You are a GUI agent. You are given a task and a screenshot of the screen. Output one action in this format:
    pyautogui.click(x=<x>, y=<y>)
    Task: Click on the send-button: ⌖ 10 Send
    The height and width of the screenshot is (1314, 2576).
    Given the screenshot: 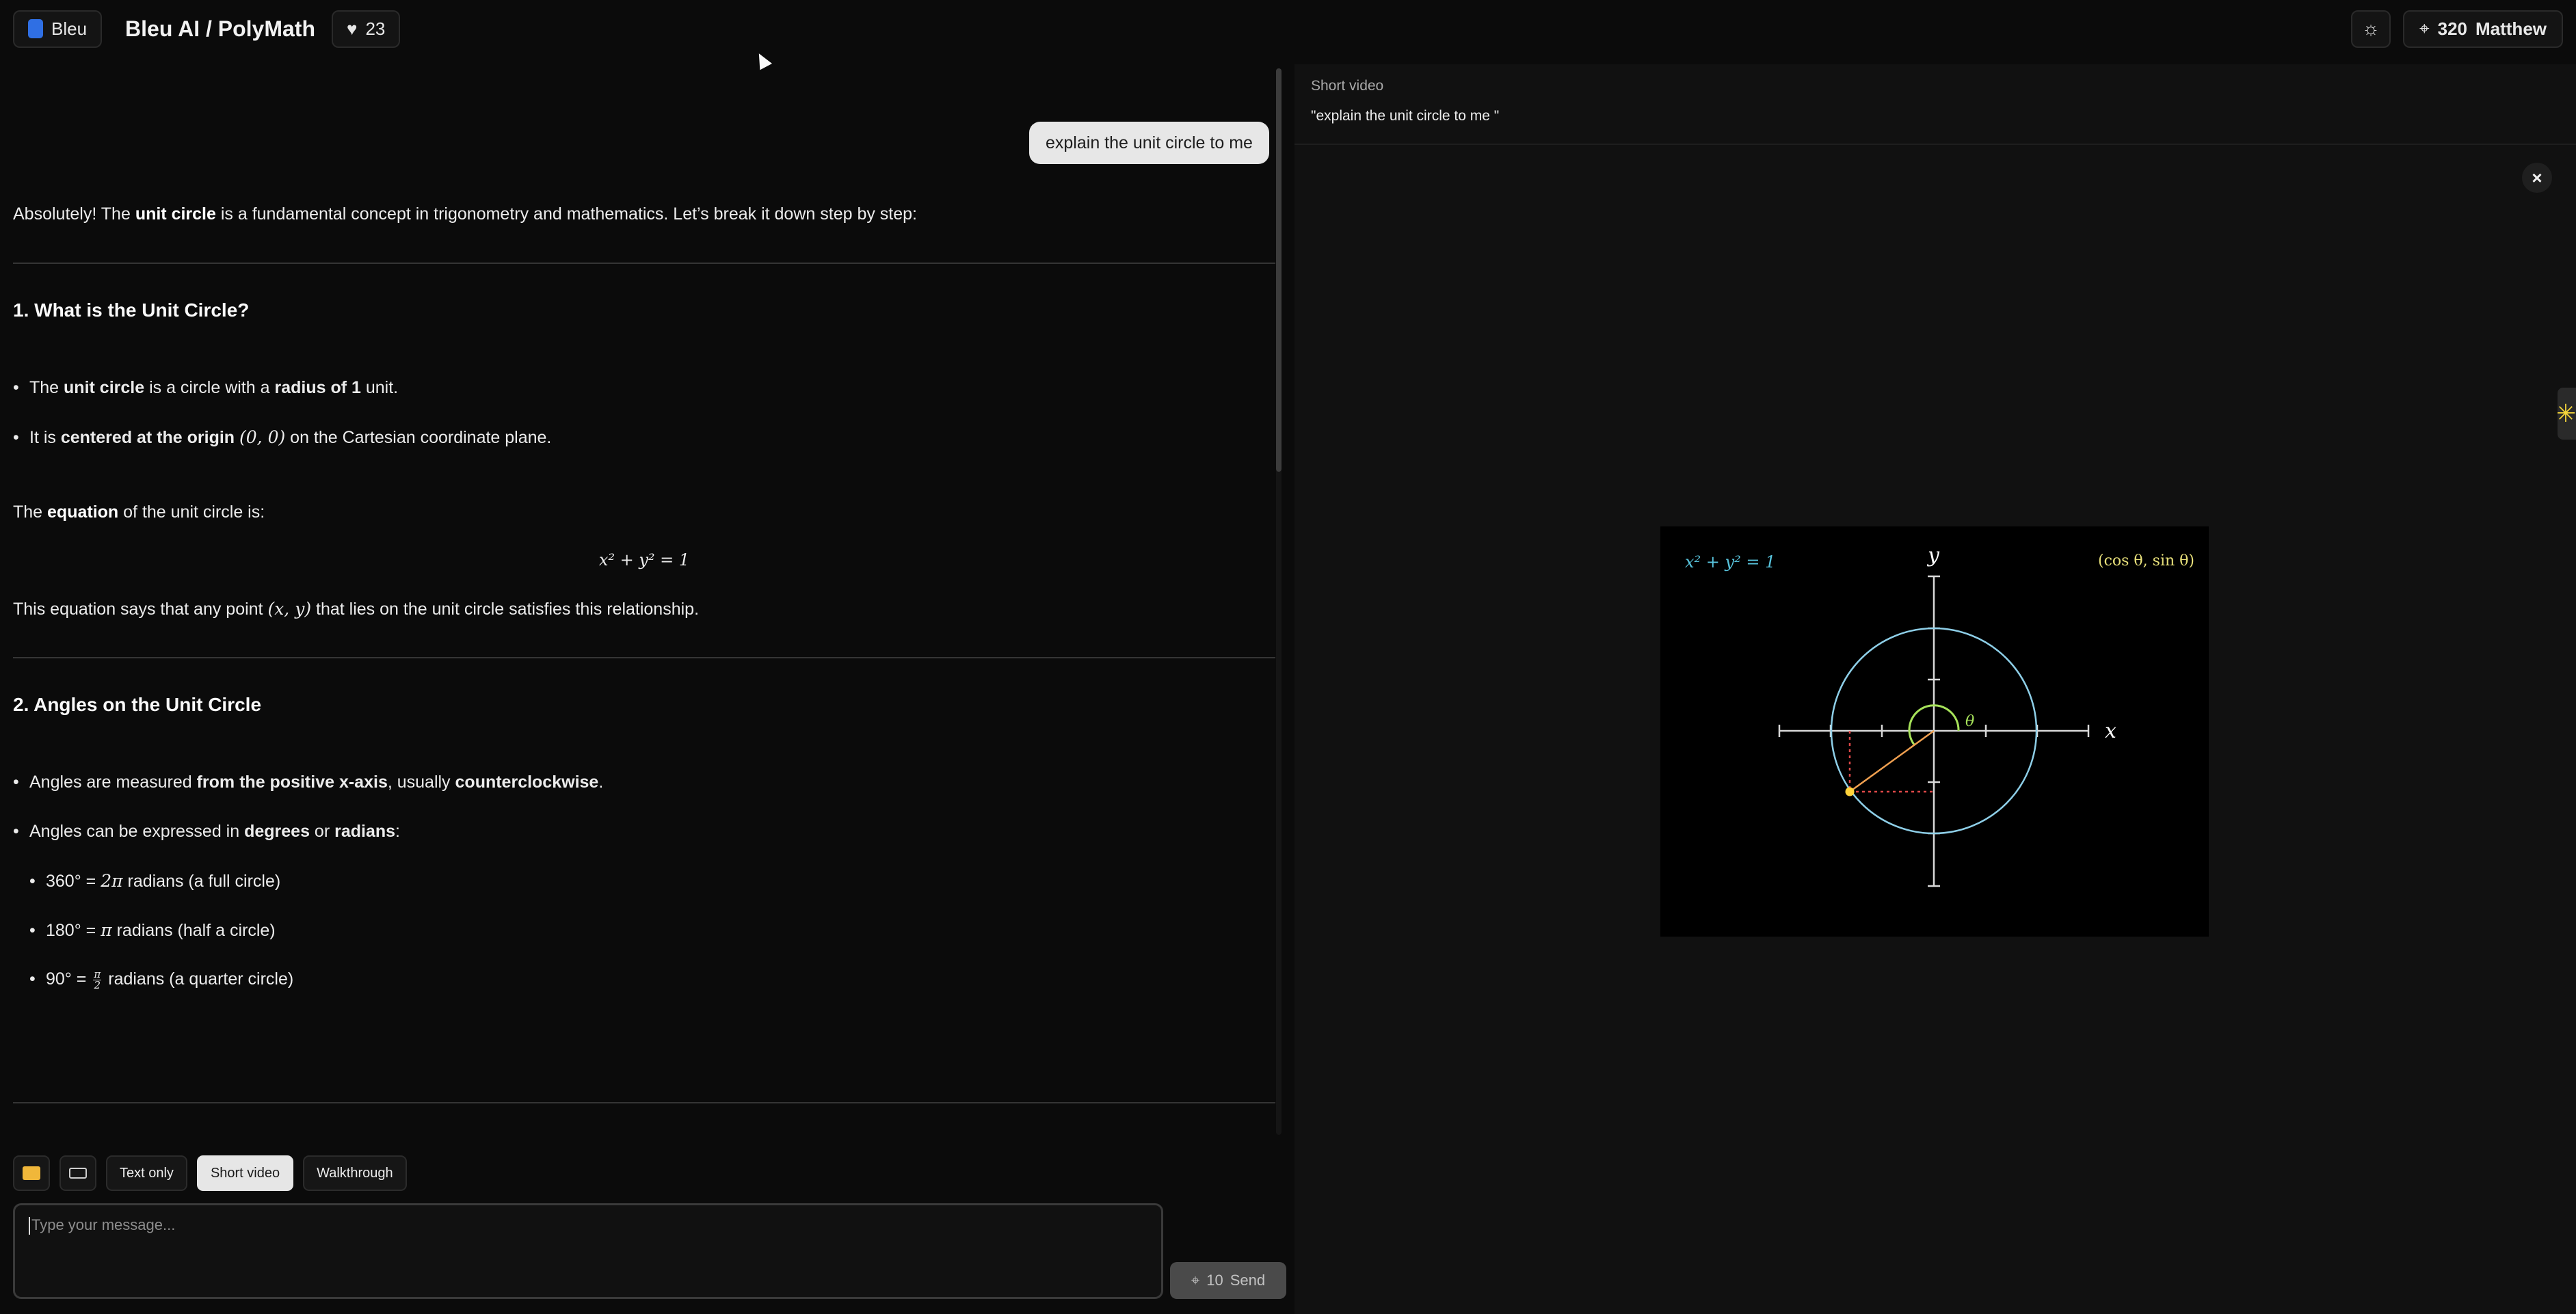 What is the action you would take?
    pyautogui.click(x=1228, y=1280)
    